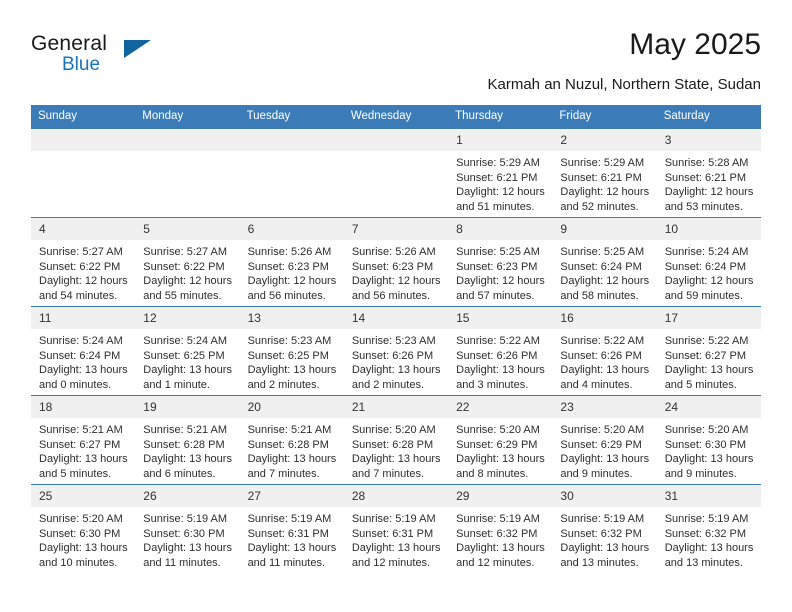 The image size is (792, 612). Describe the element at coordinates (596, 384) in the screenshot. I see `daylight-text-line2: and 4 minutes.` at that location.